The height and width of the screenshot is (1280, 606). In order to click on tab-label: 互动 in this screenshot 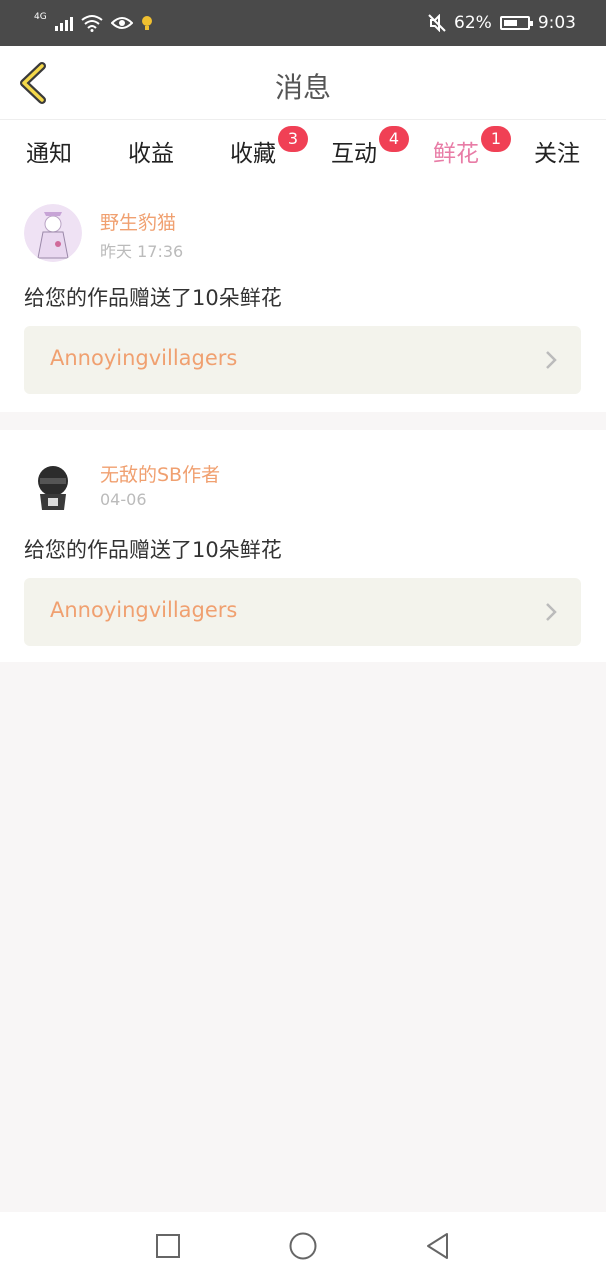, I will do `click(354, 154)`.